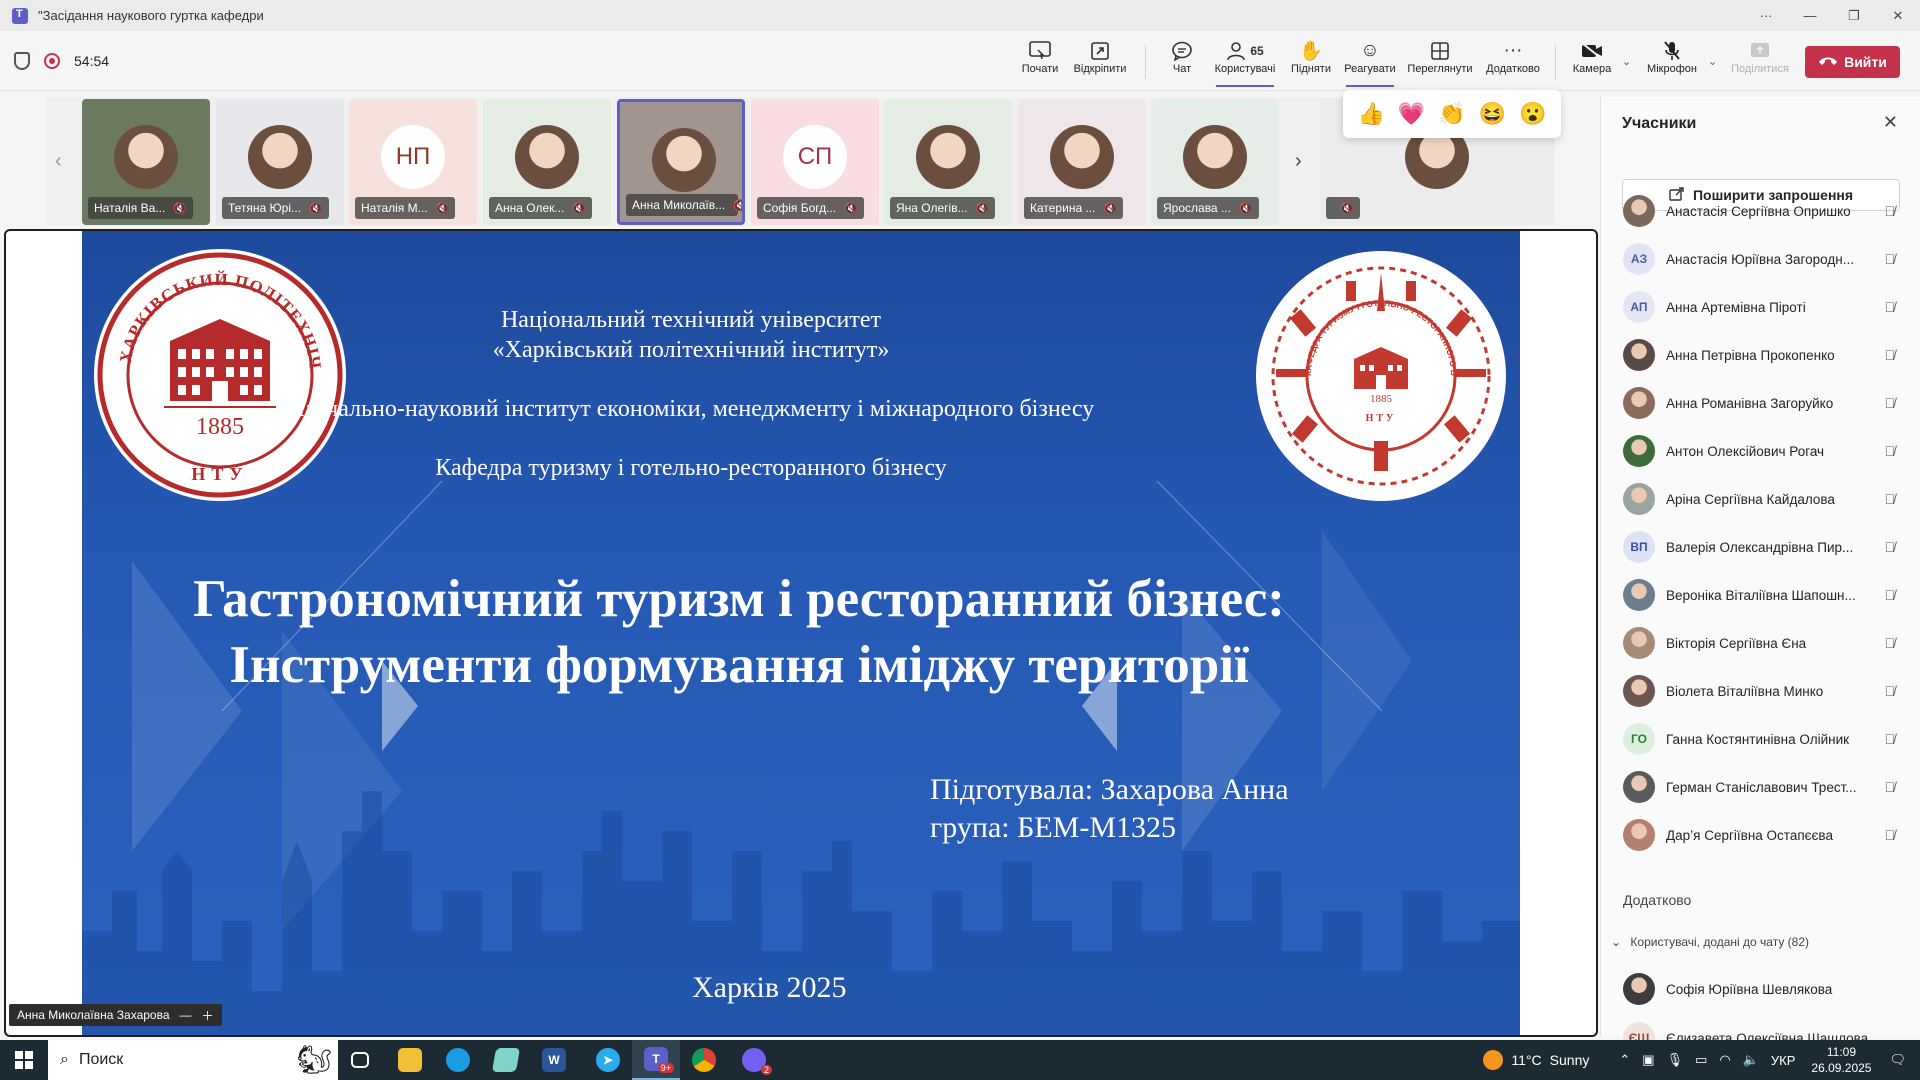 The image size is (1920, 1080). What do you see at coordinates (1245, 63) in the screenshot?
I see `users-button: 65 Користувачі` at bounding box center [1245, 63].